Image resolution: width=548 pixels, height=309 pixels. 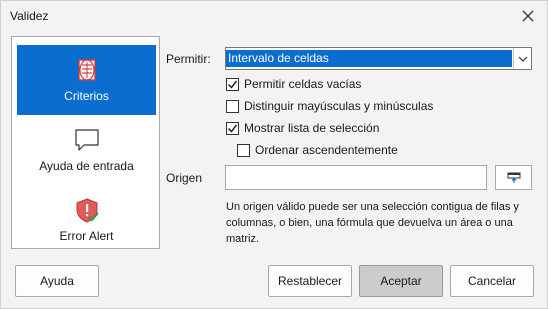 I want to click on source-label: Origen, so click(x=184, y=178).